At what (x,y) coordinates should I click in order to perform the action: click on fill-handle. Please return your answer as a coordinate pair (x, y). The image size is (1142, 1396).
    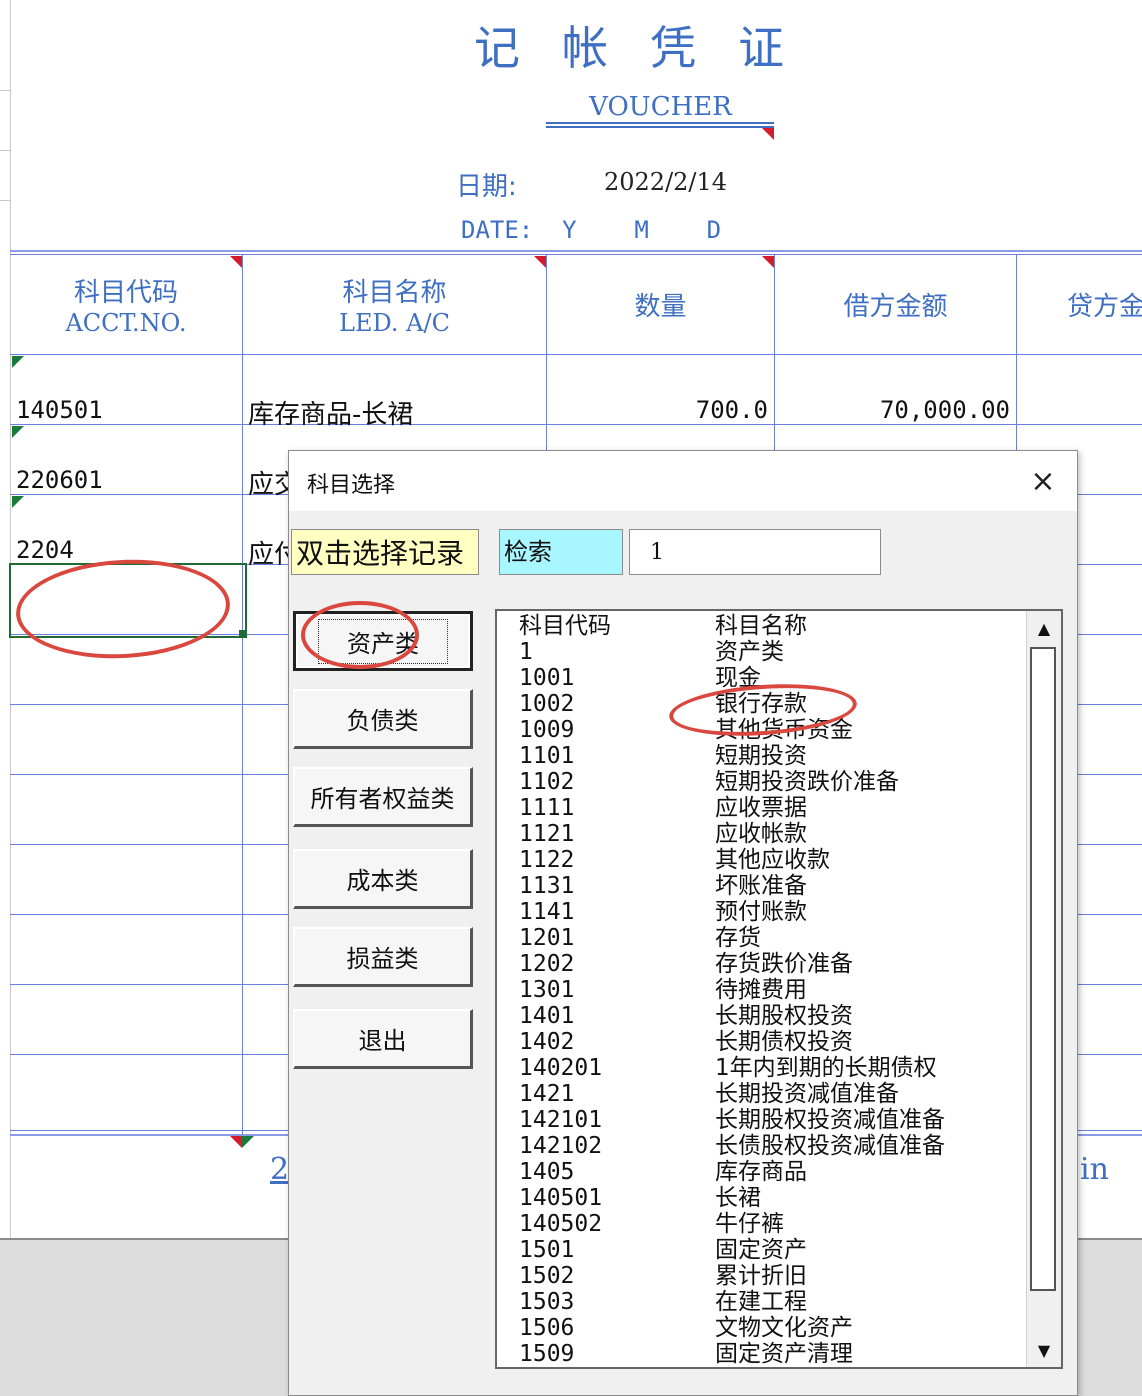
    Looking at the image, I should click on (242, 633).